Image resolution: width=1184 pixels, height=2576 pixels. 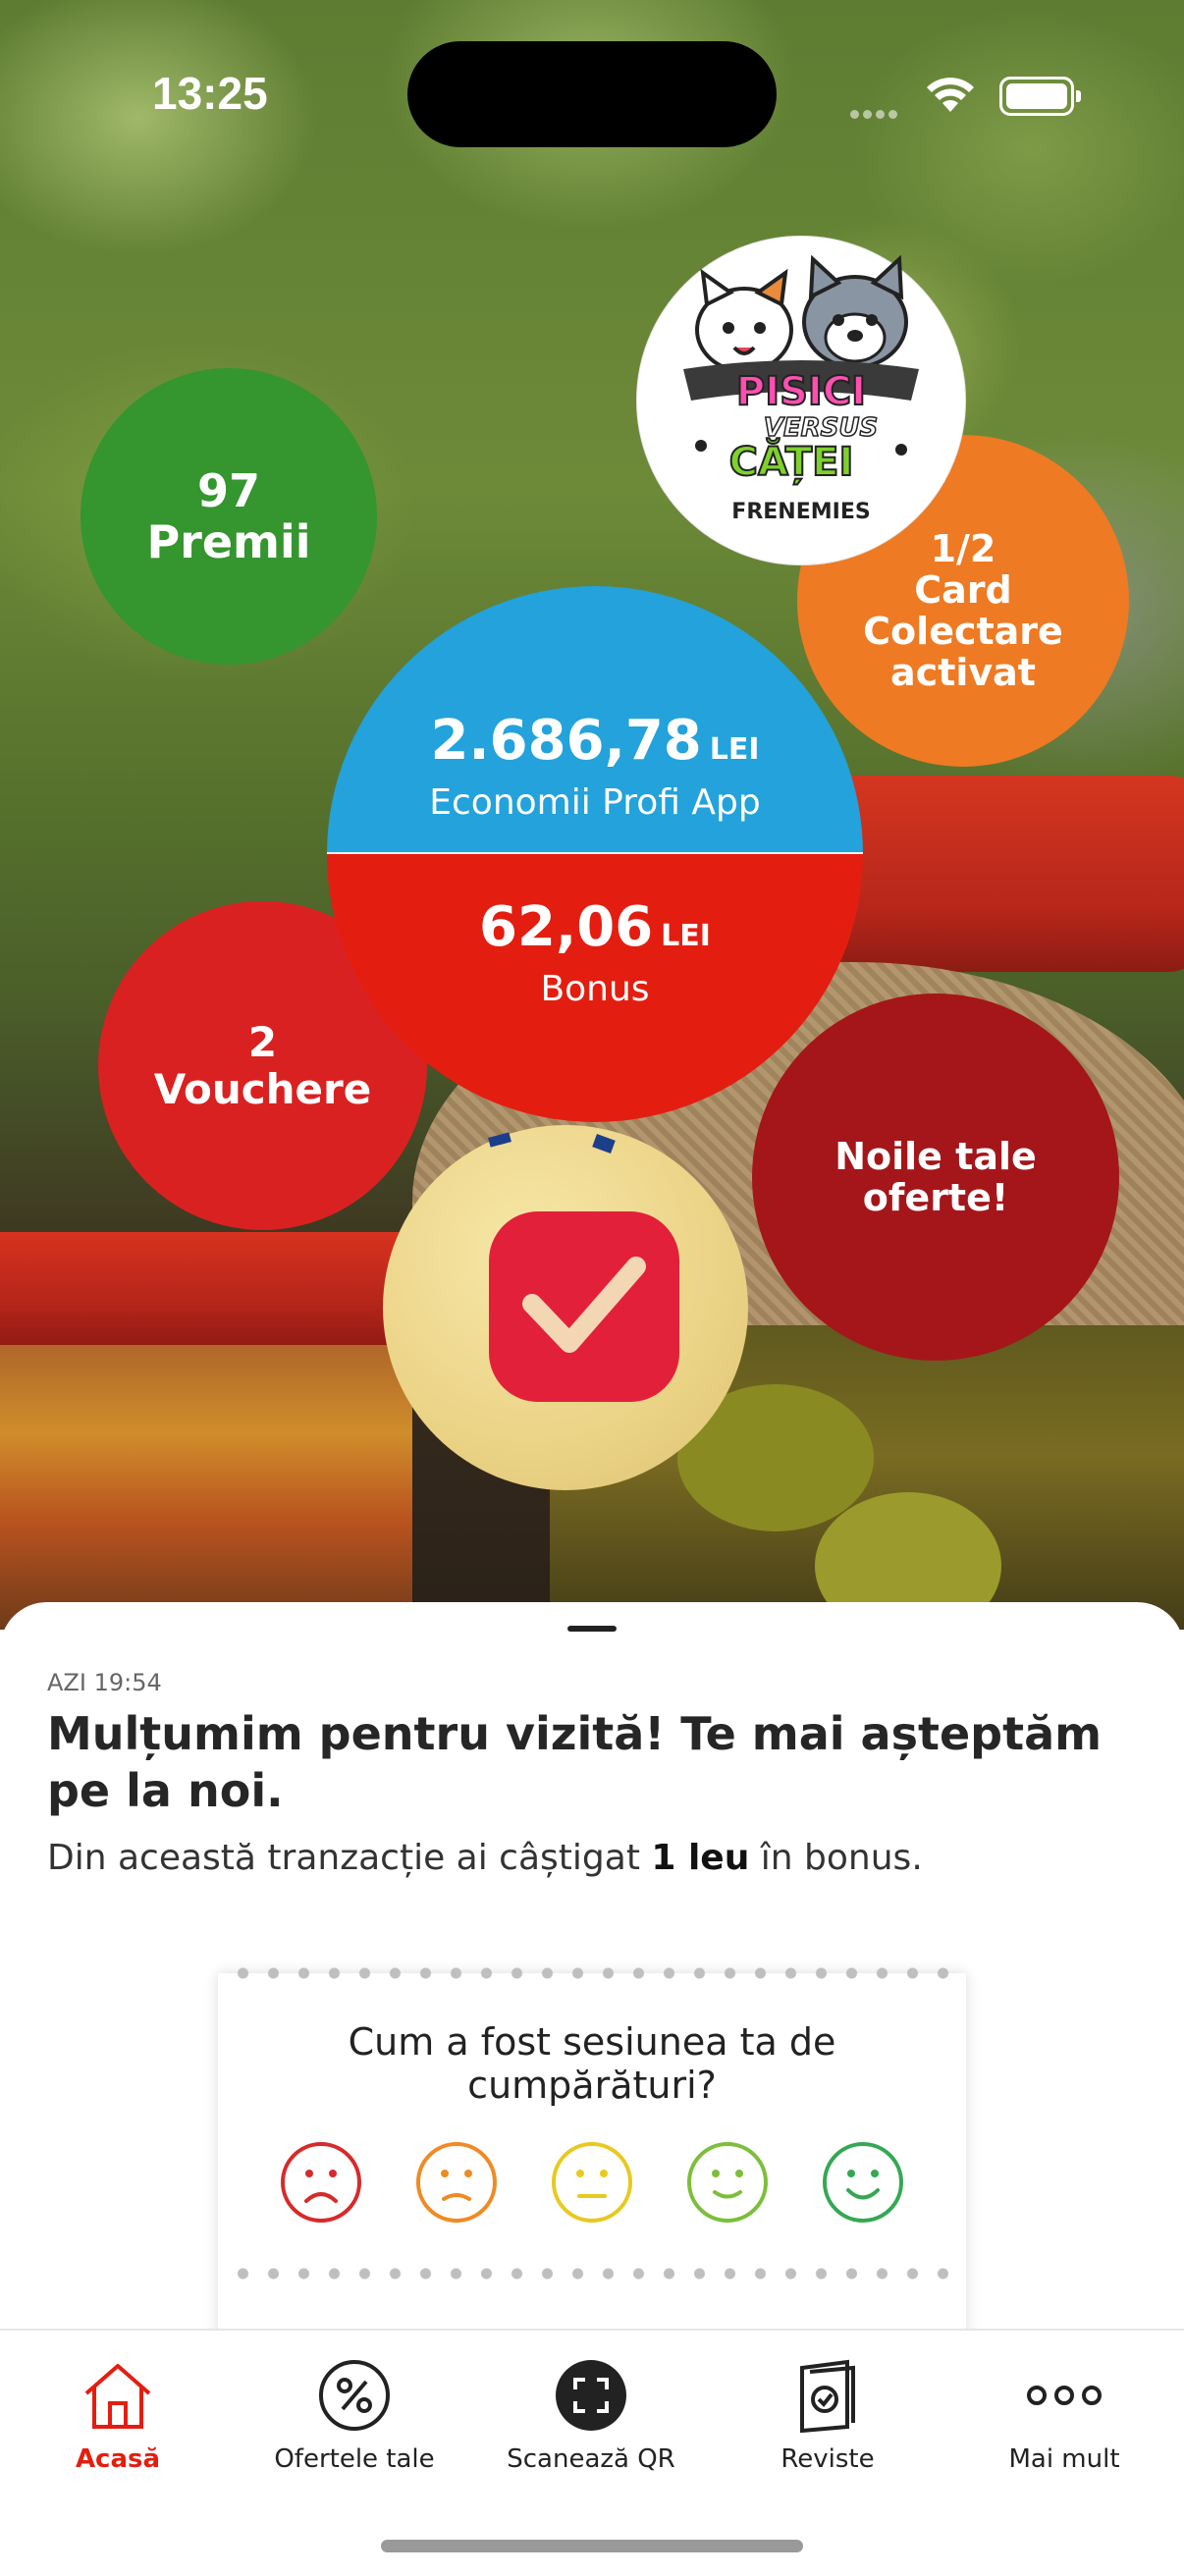 I want to click on percent-icon, so click(x=355, y=2395).